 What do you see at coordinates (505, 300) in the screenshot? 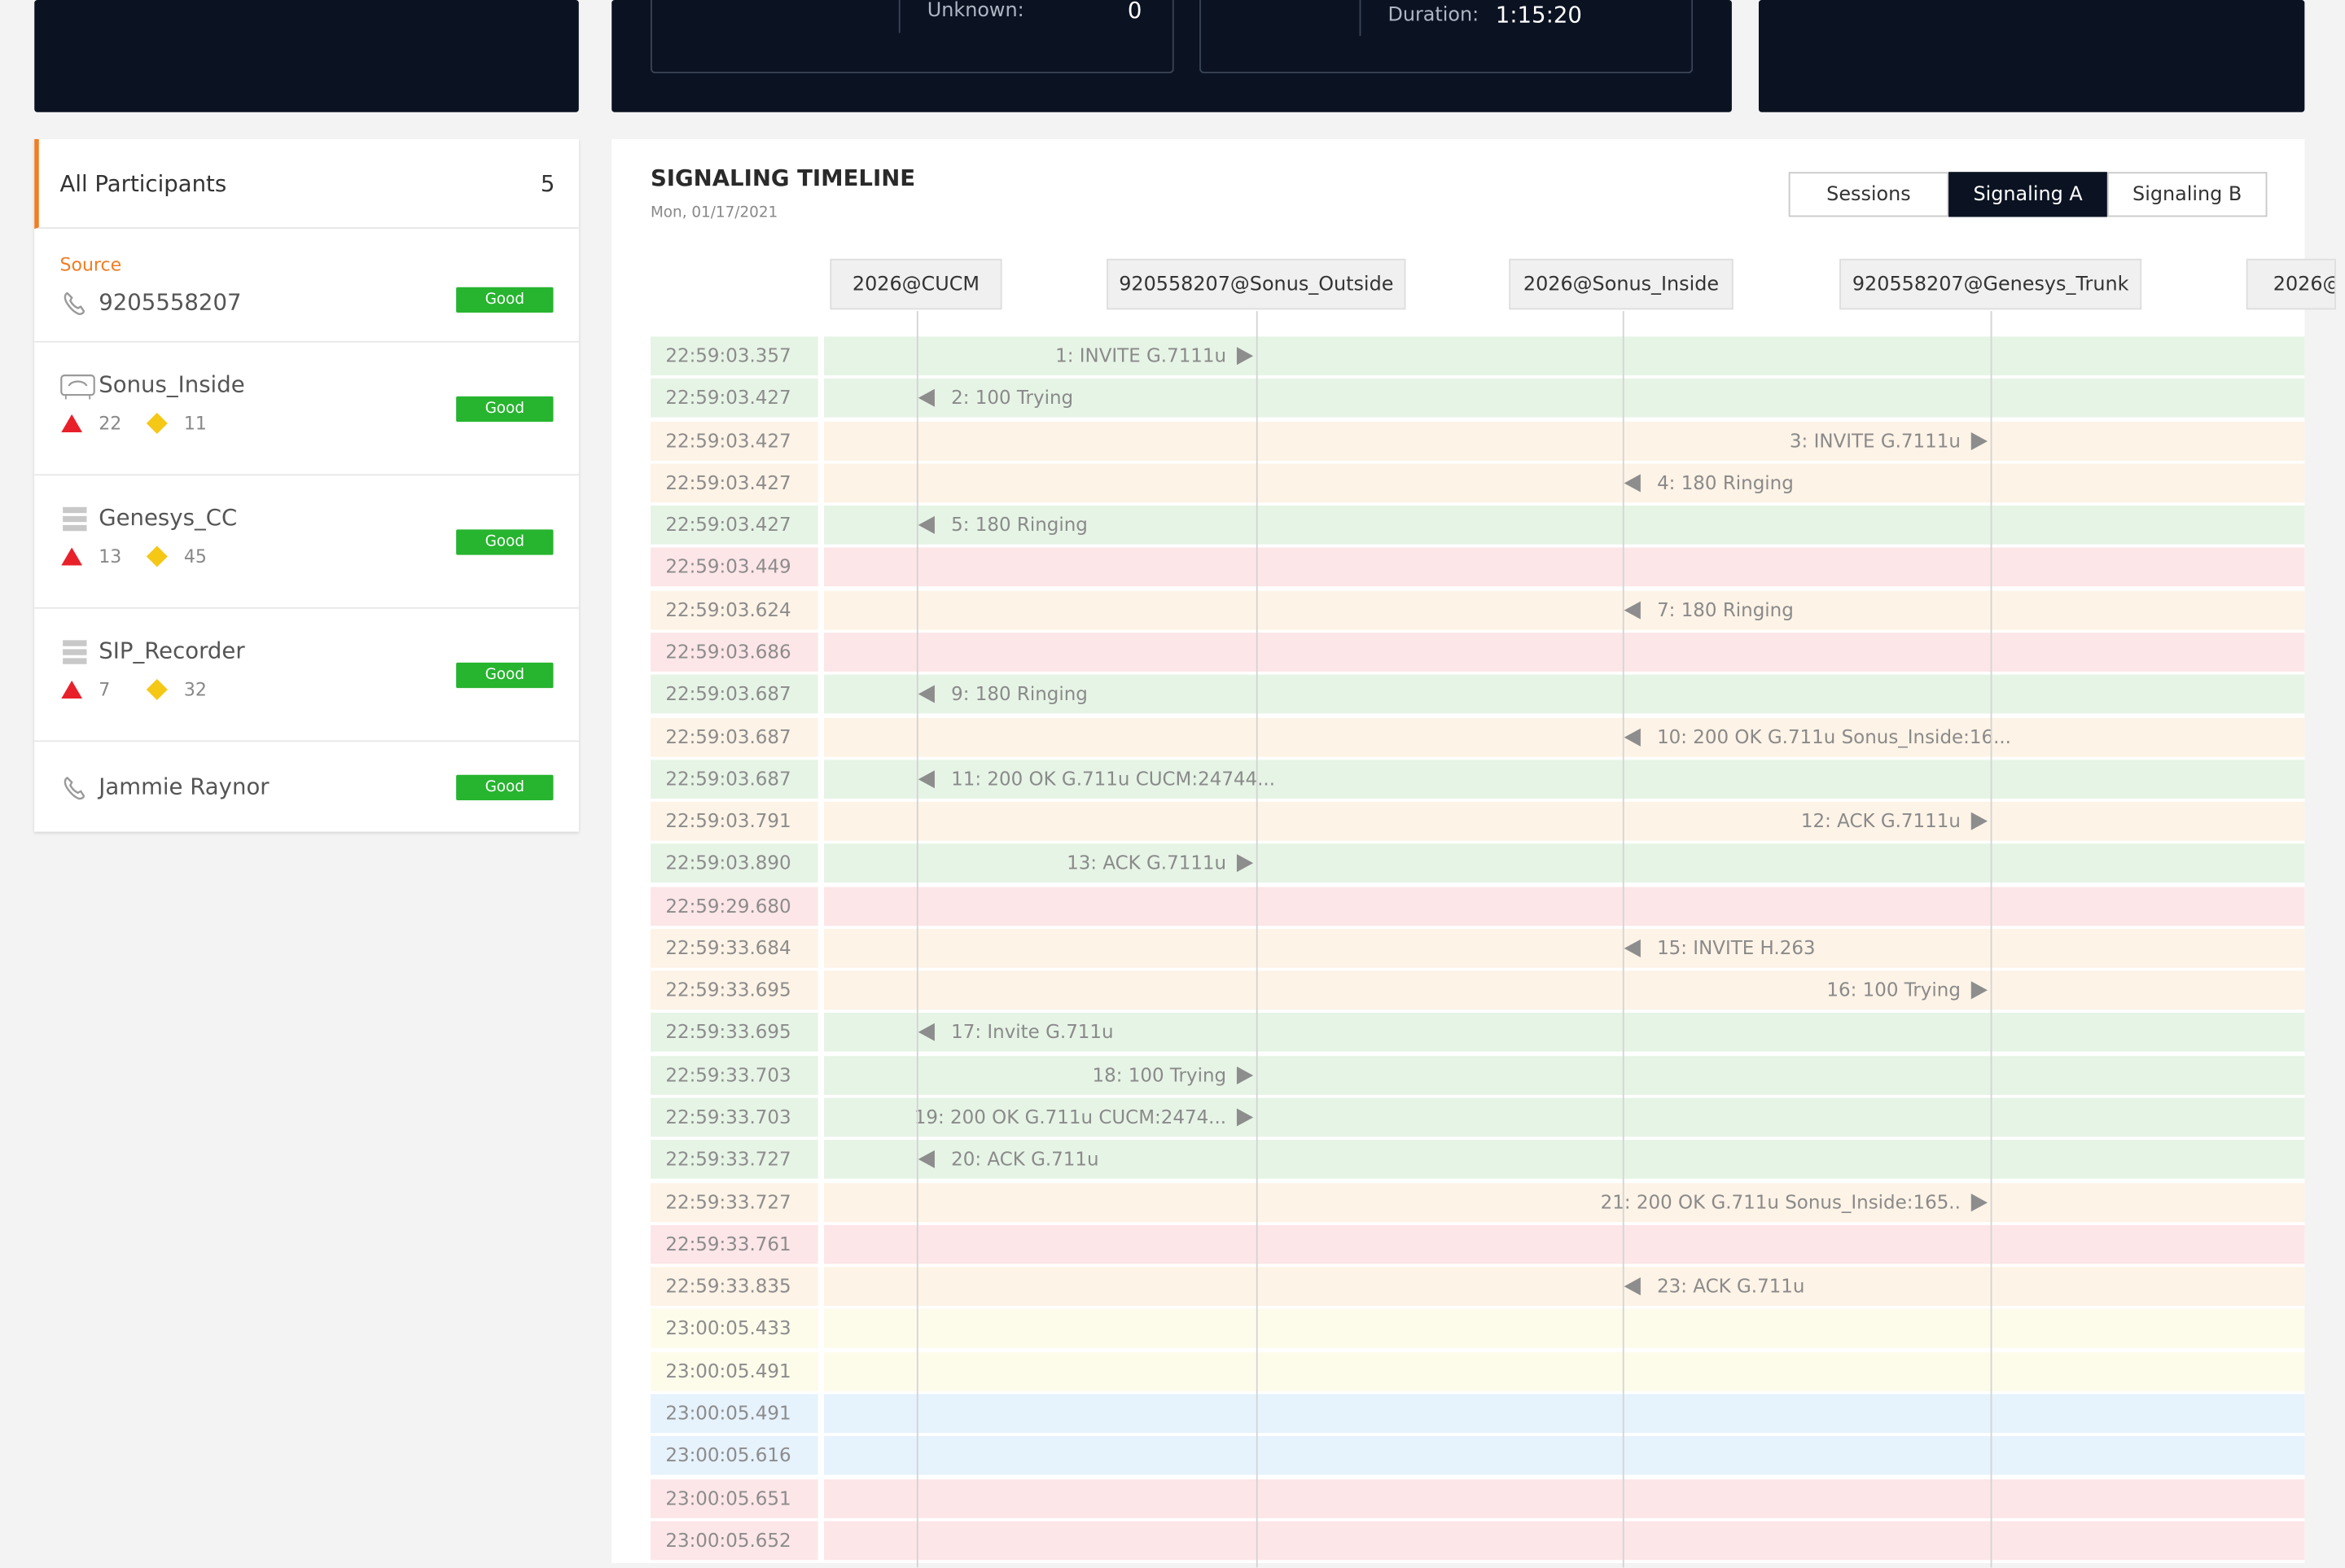
I see `status-badge: Good` at bounding box center [505, 300].